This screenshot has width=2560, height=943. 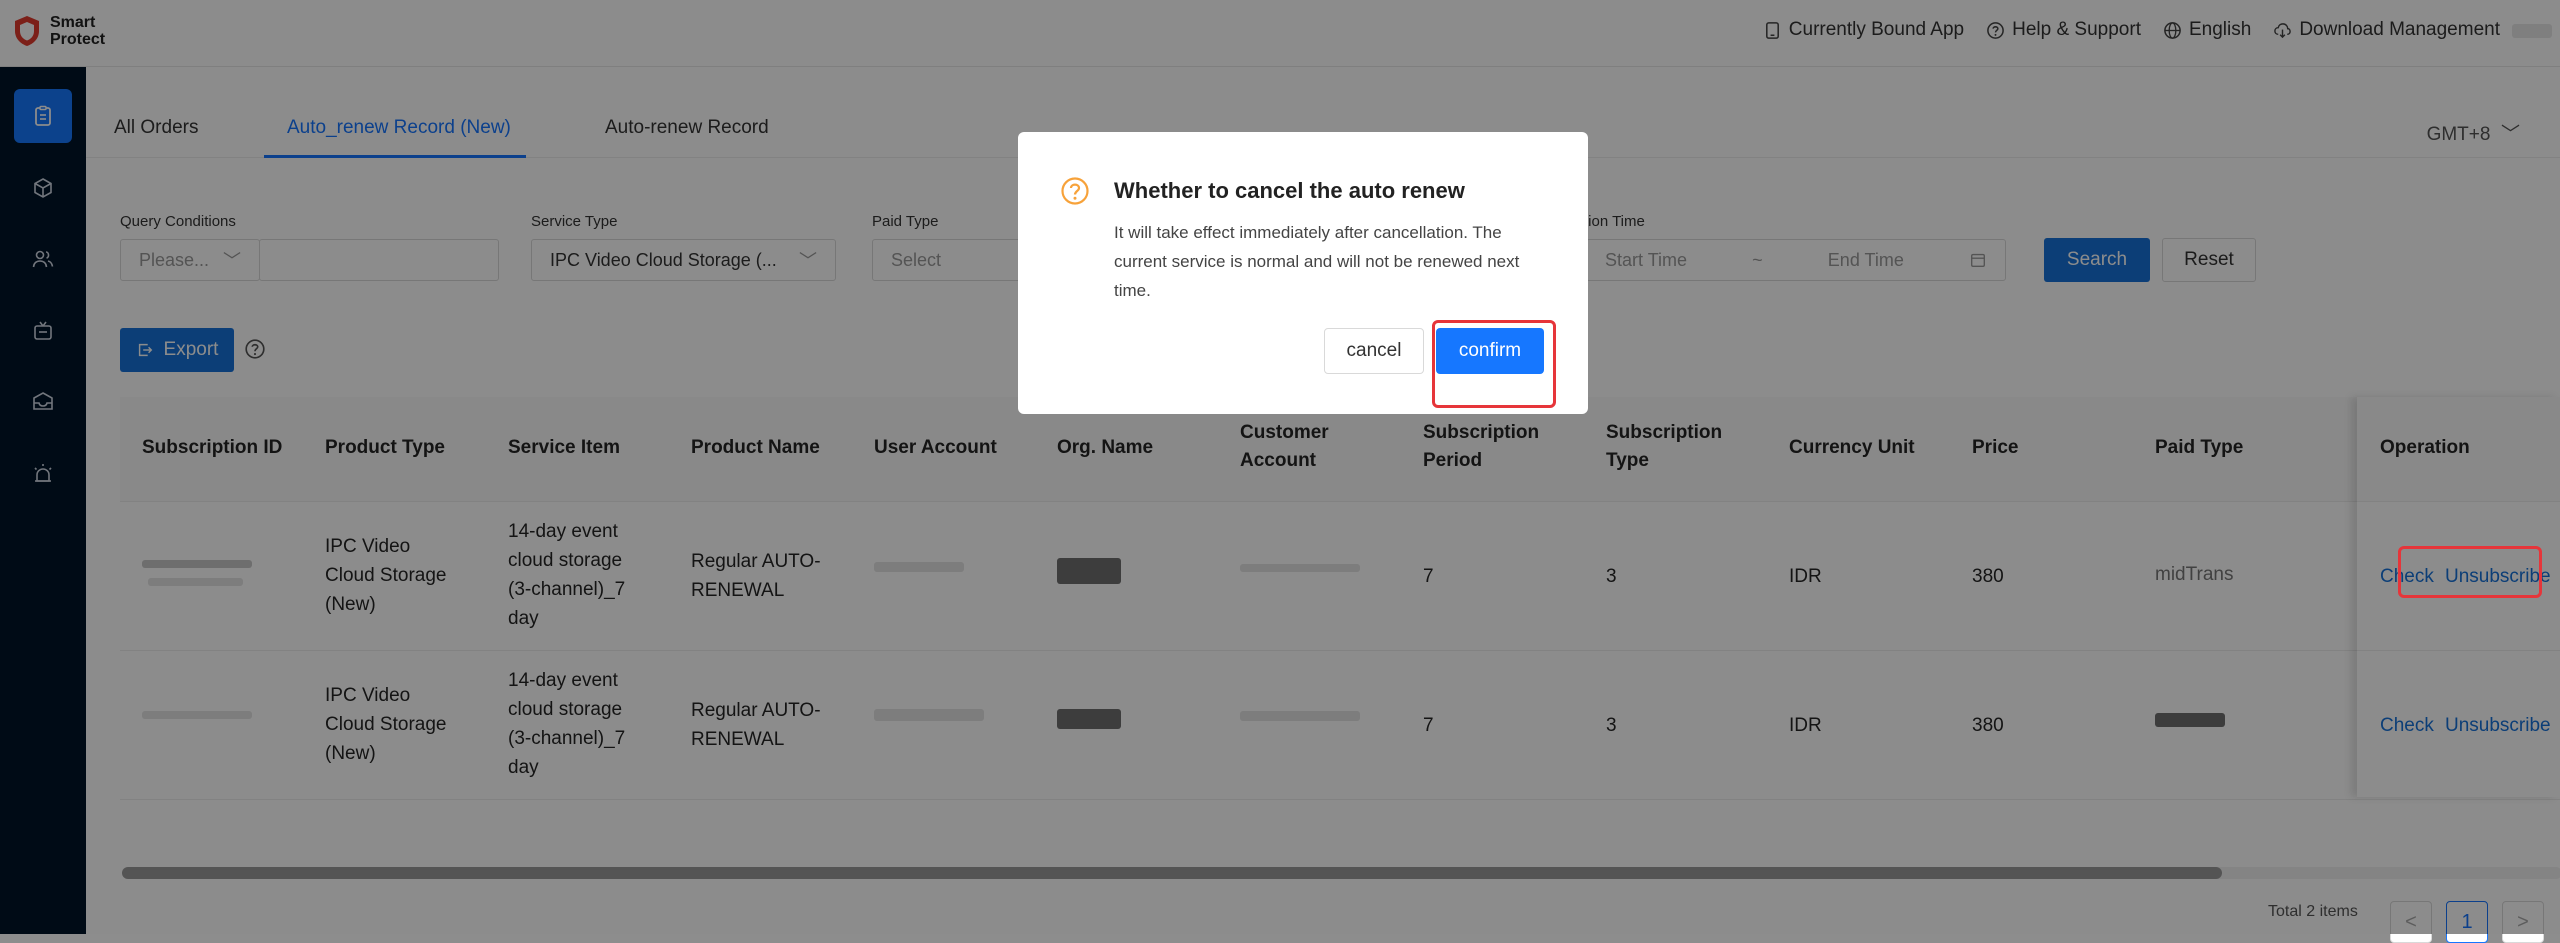 What do you see at coordinates (1374, 351) in the screenshot?
I see `cancel-button: cancel` at bounding box center [1374, 351].